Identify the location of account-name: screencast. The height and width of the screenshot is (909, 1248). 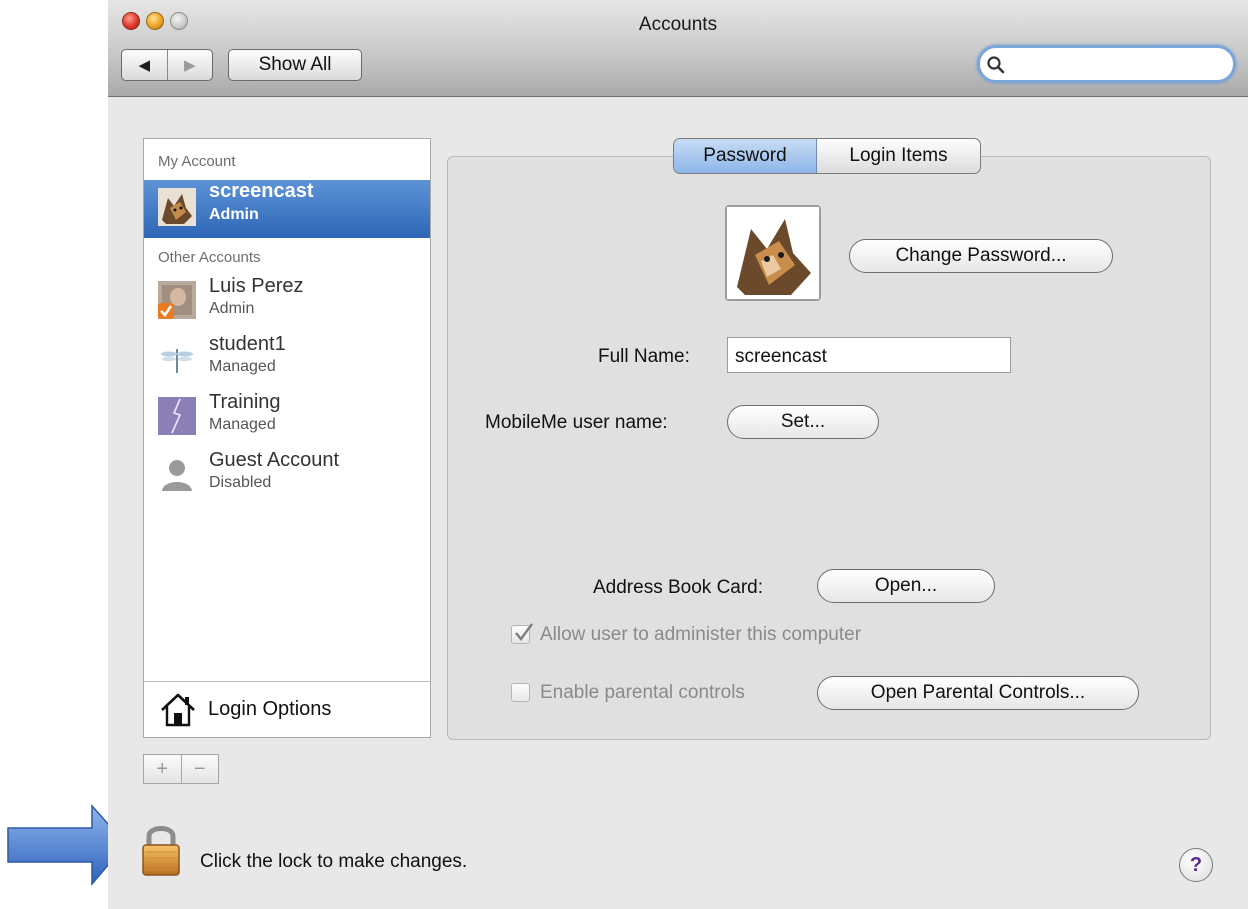
(261, 191).